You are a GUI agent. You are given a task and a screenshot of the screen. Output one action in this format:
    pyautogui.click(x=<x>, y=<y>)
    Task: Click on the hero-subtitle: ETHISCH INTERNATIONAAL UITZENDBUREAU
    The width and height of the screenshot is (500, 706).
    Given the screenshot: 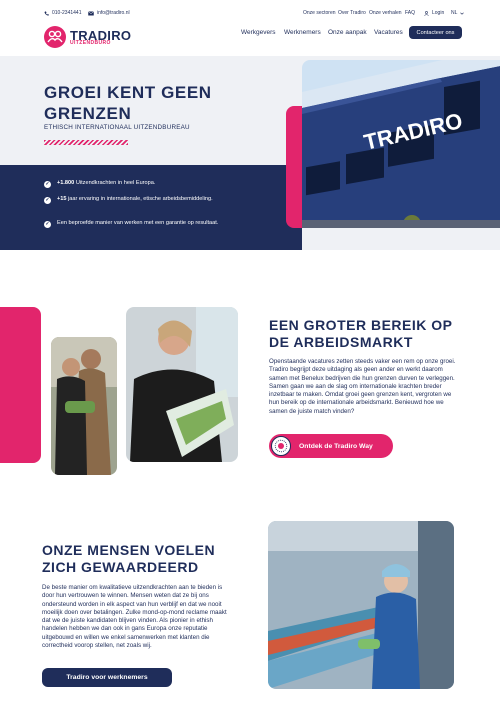 What is the action you would take?
    pyautogui.click(x=117, y=127)
    